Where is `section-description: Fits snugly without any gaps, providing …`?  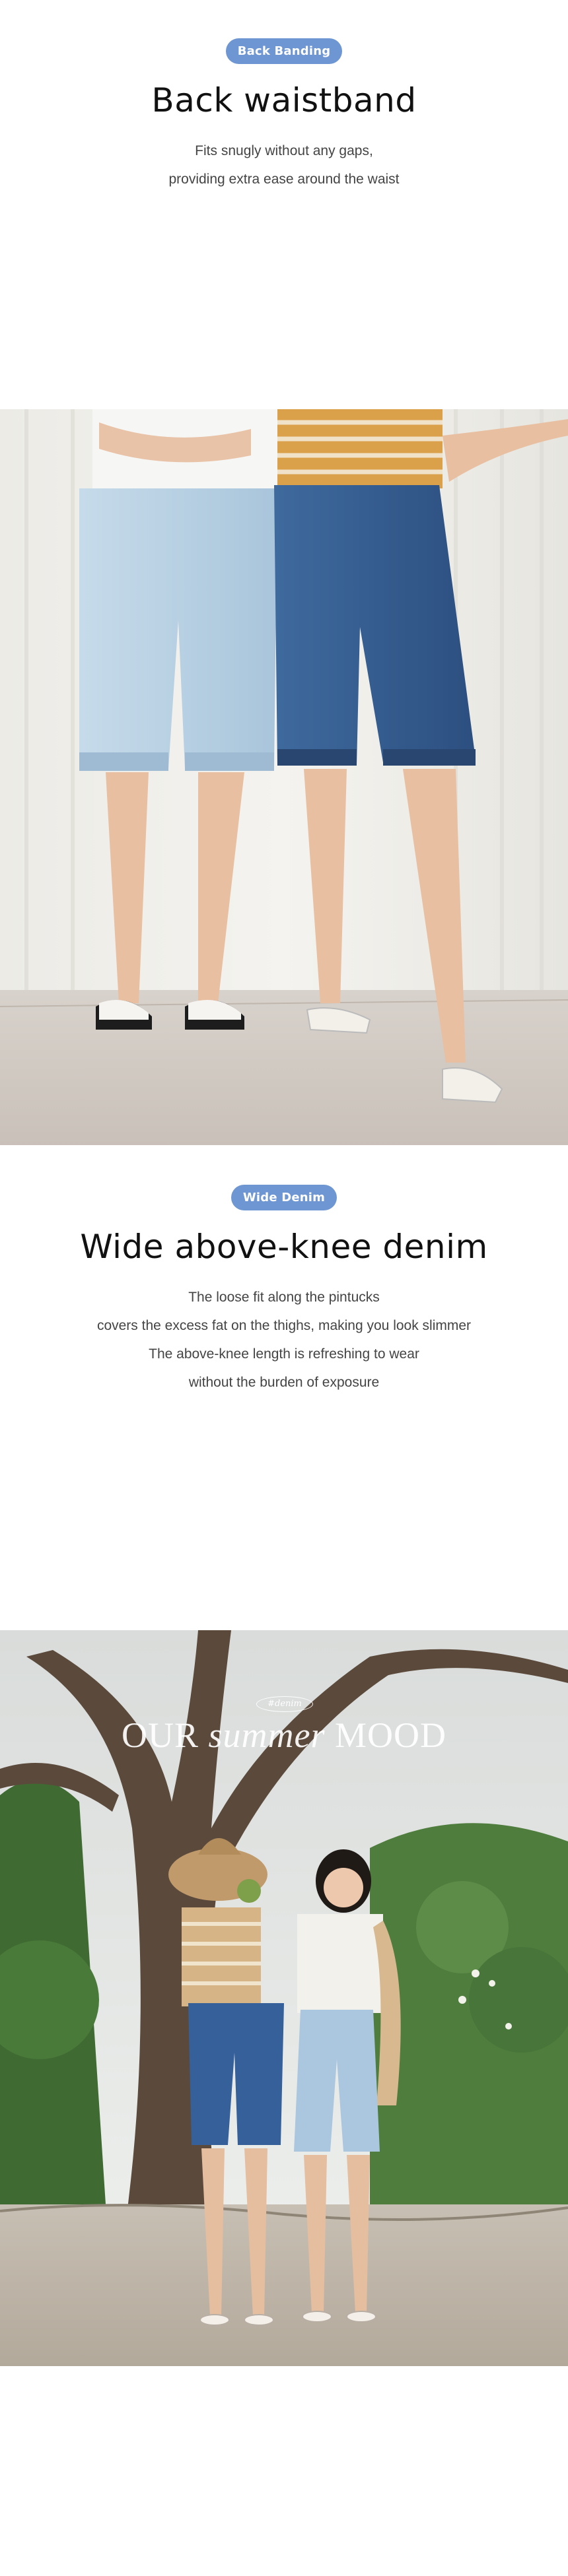 section-description: Fits snugly without any gaps, providing … is located at coordinates (284, 165).